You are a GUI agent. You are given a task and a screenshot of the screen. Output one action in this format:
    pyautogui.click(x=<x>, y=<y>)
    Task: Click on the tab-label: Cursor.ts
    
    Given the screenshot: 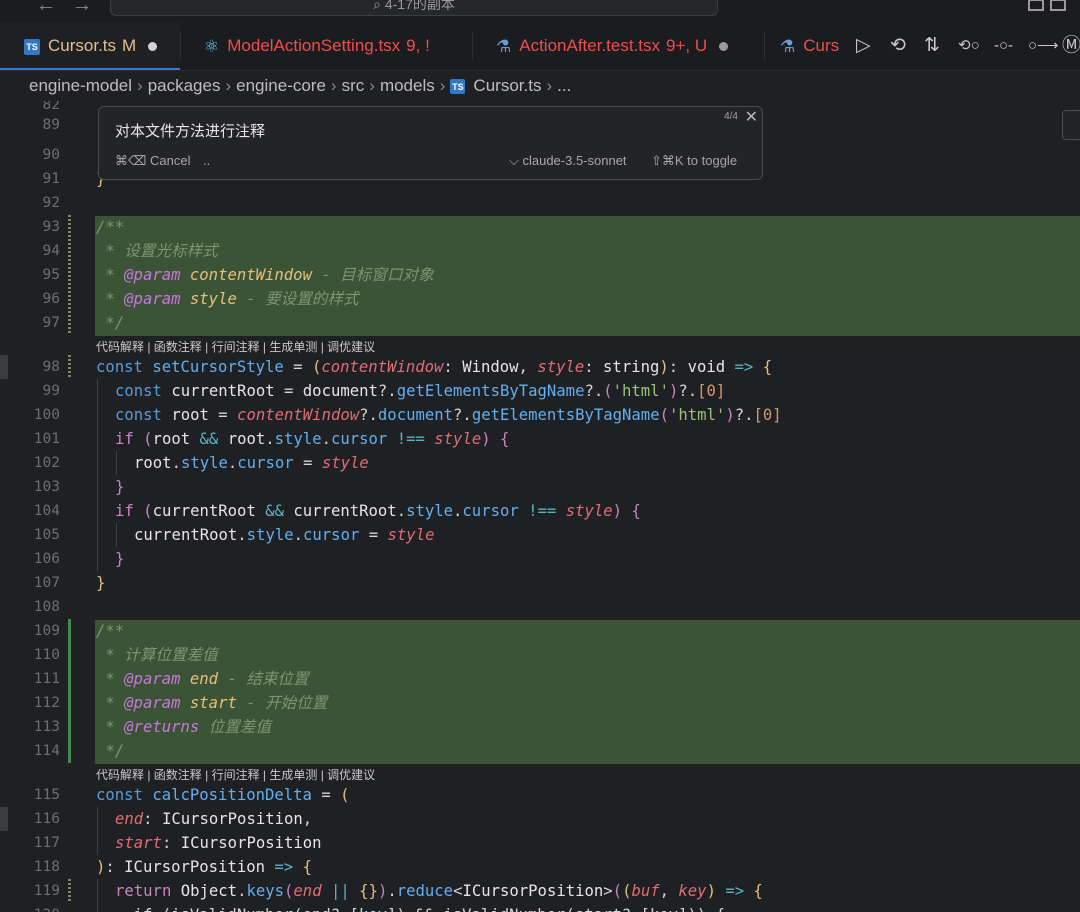 What is the action you would take?
    pyautogui.click(x=82, y=45)
    